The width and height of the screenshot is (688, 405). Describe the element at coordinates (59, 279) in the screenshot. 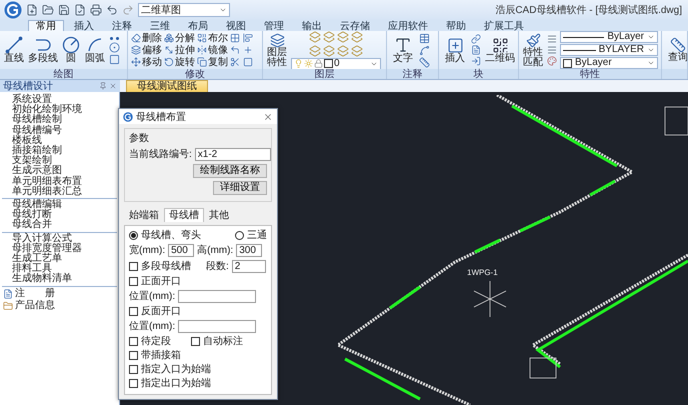

I see `panel-menu-item: 生成物料清单` at that location.